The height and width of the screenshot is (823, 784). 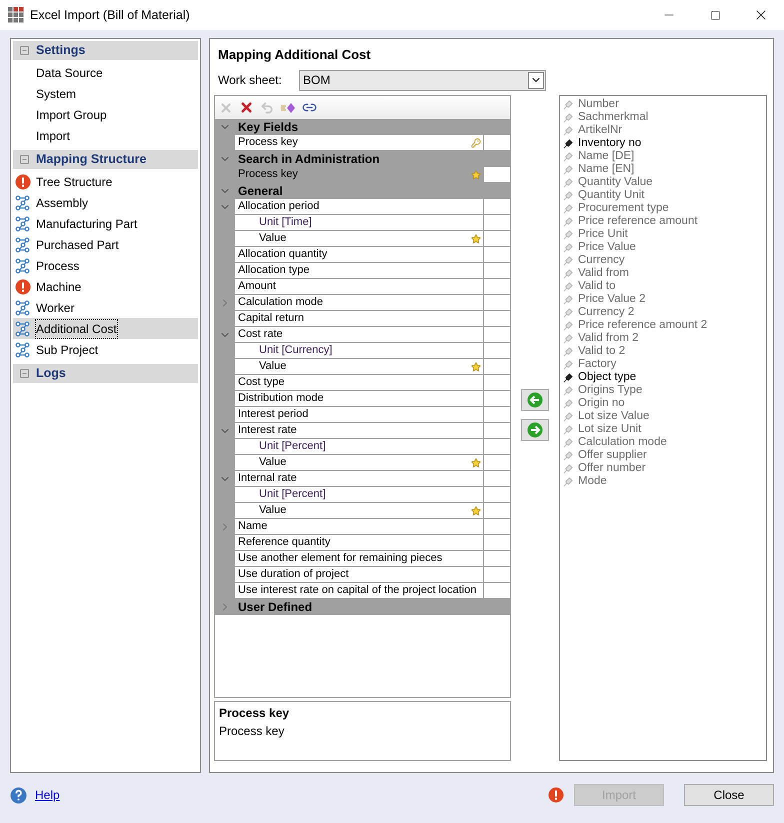 I want to click on column-item: Valid to, so click(x=663, y=286).